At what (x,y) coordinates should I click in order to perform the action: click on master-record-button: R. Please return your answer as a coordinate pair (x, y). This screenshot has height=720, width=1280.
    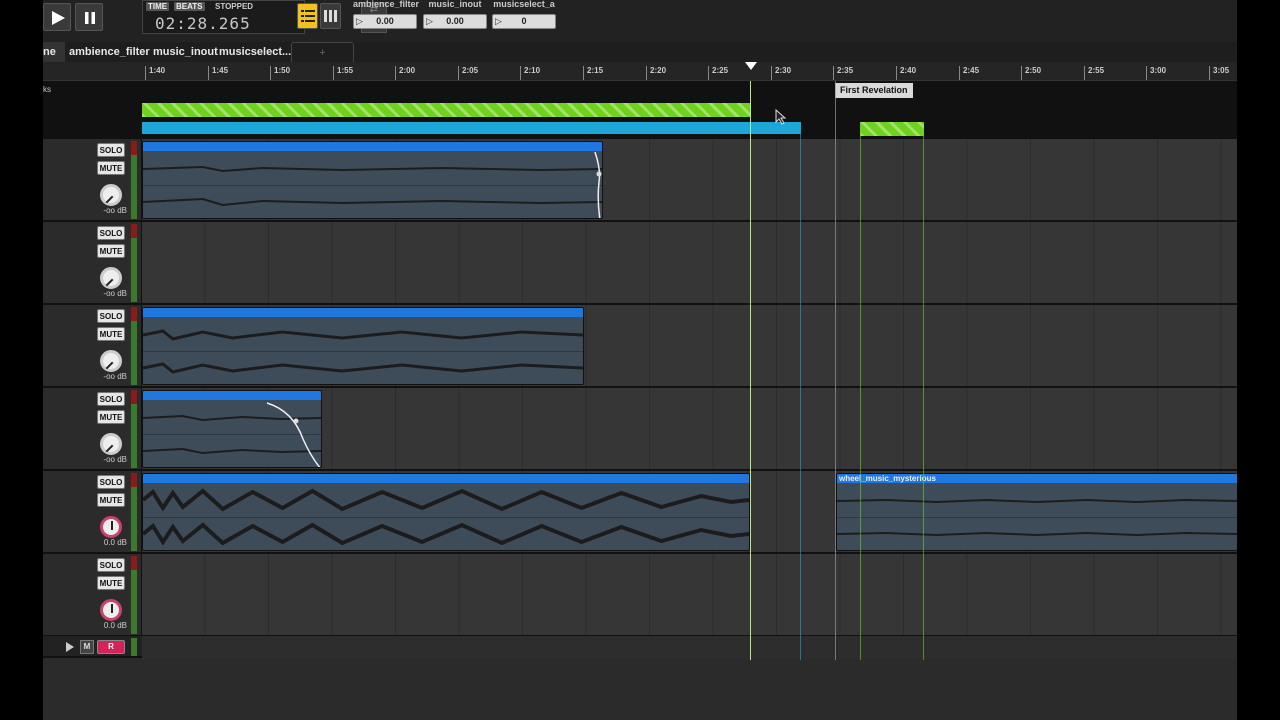
    Looking at the image, I should click on (111, 647).